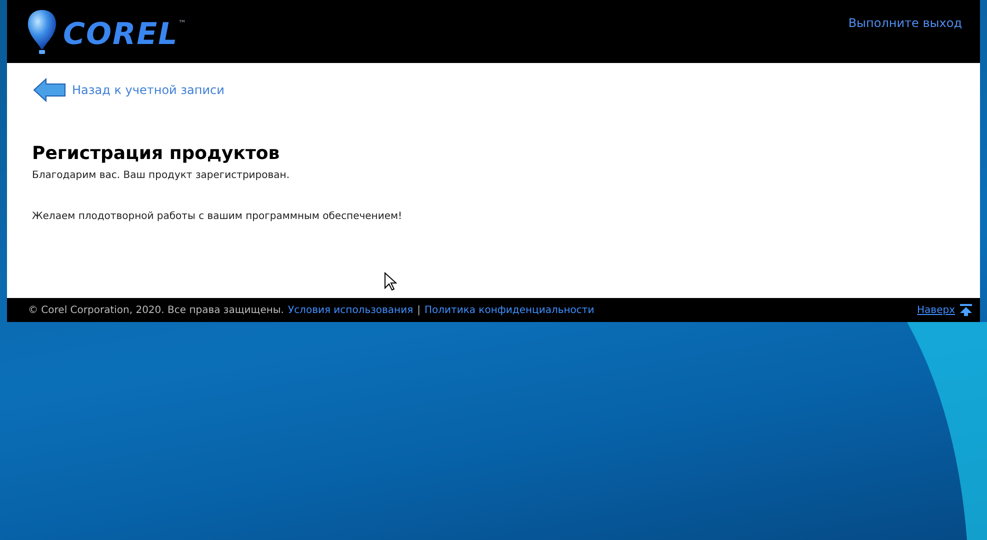 This screenshot has width=987, height=540. I want to click on closing-text: Желаем плодотворной работы с вашим программным обеспечением!, so click(218, 217).